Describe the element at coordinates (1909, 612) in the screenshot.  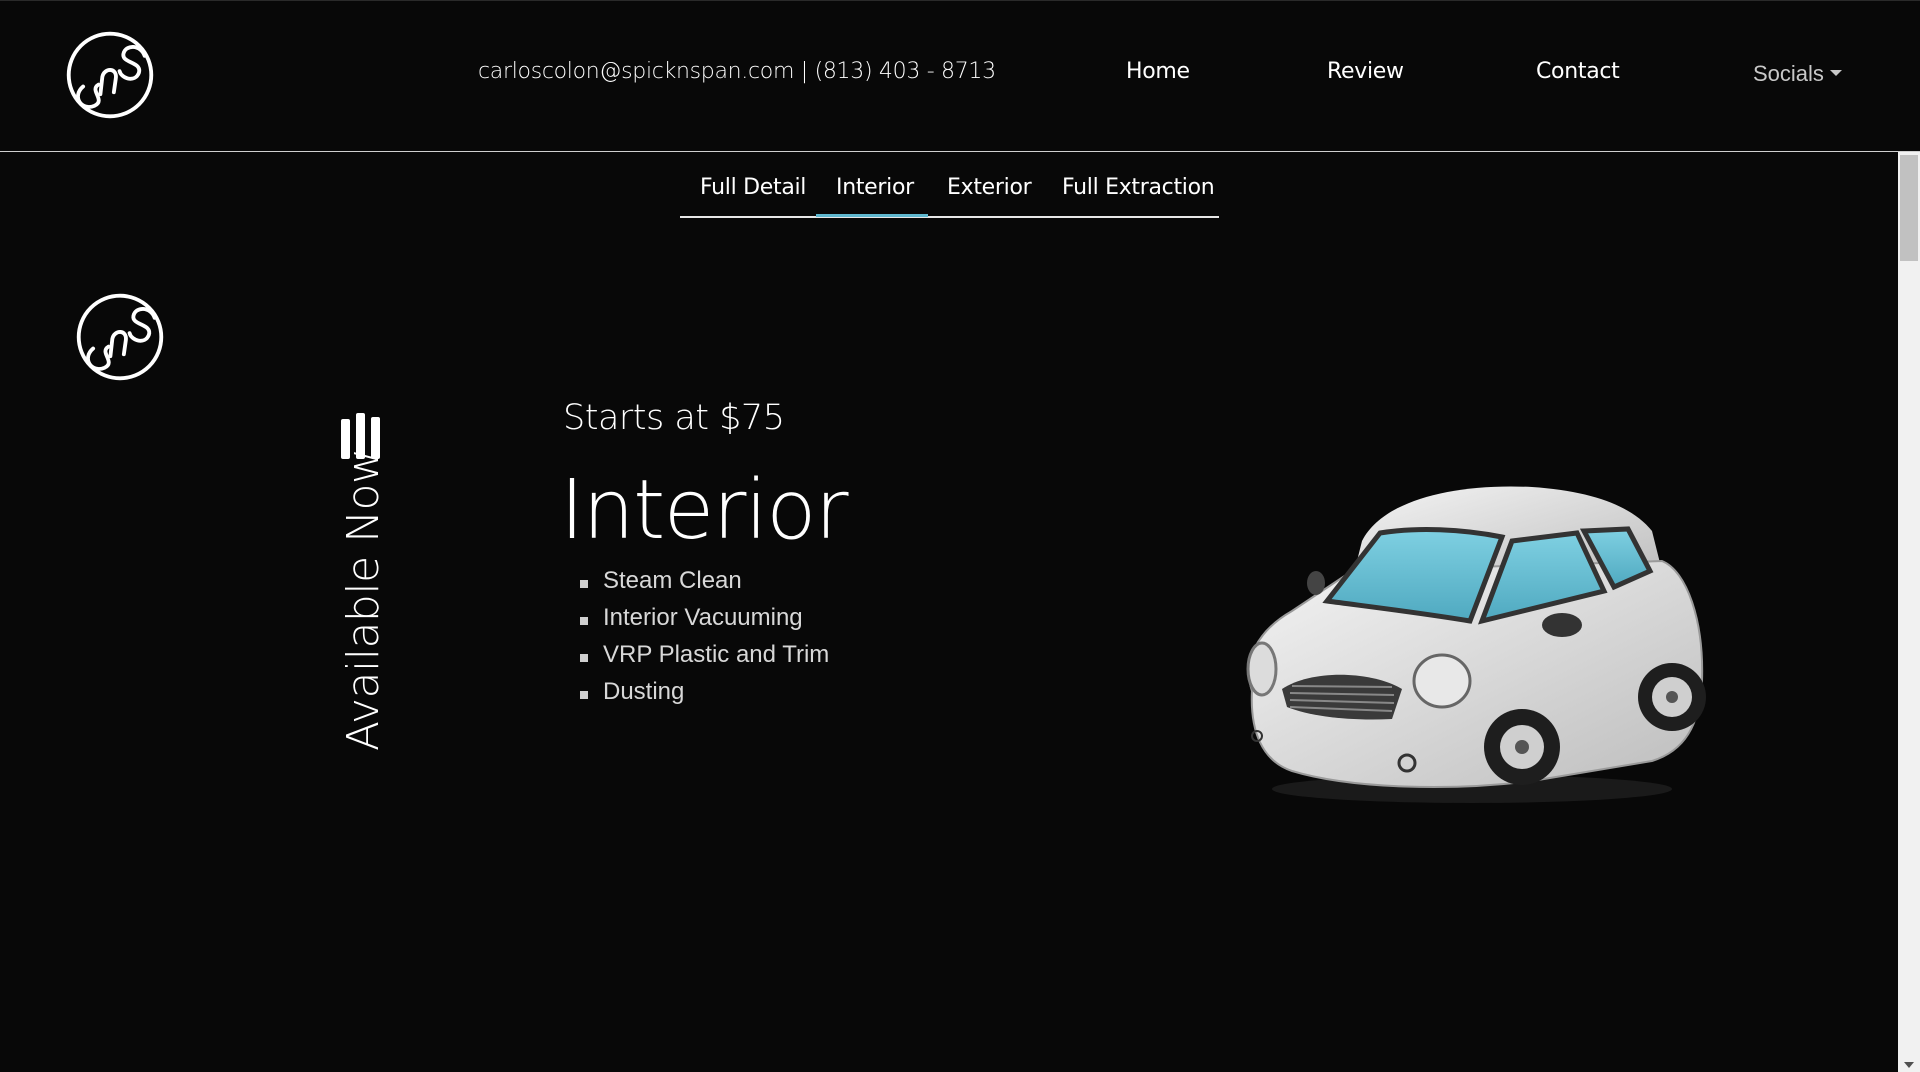
I see `vertical-scrollbar` at that location.